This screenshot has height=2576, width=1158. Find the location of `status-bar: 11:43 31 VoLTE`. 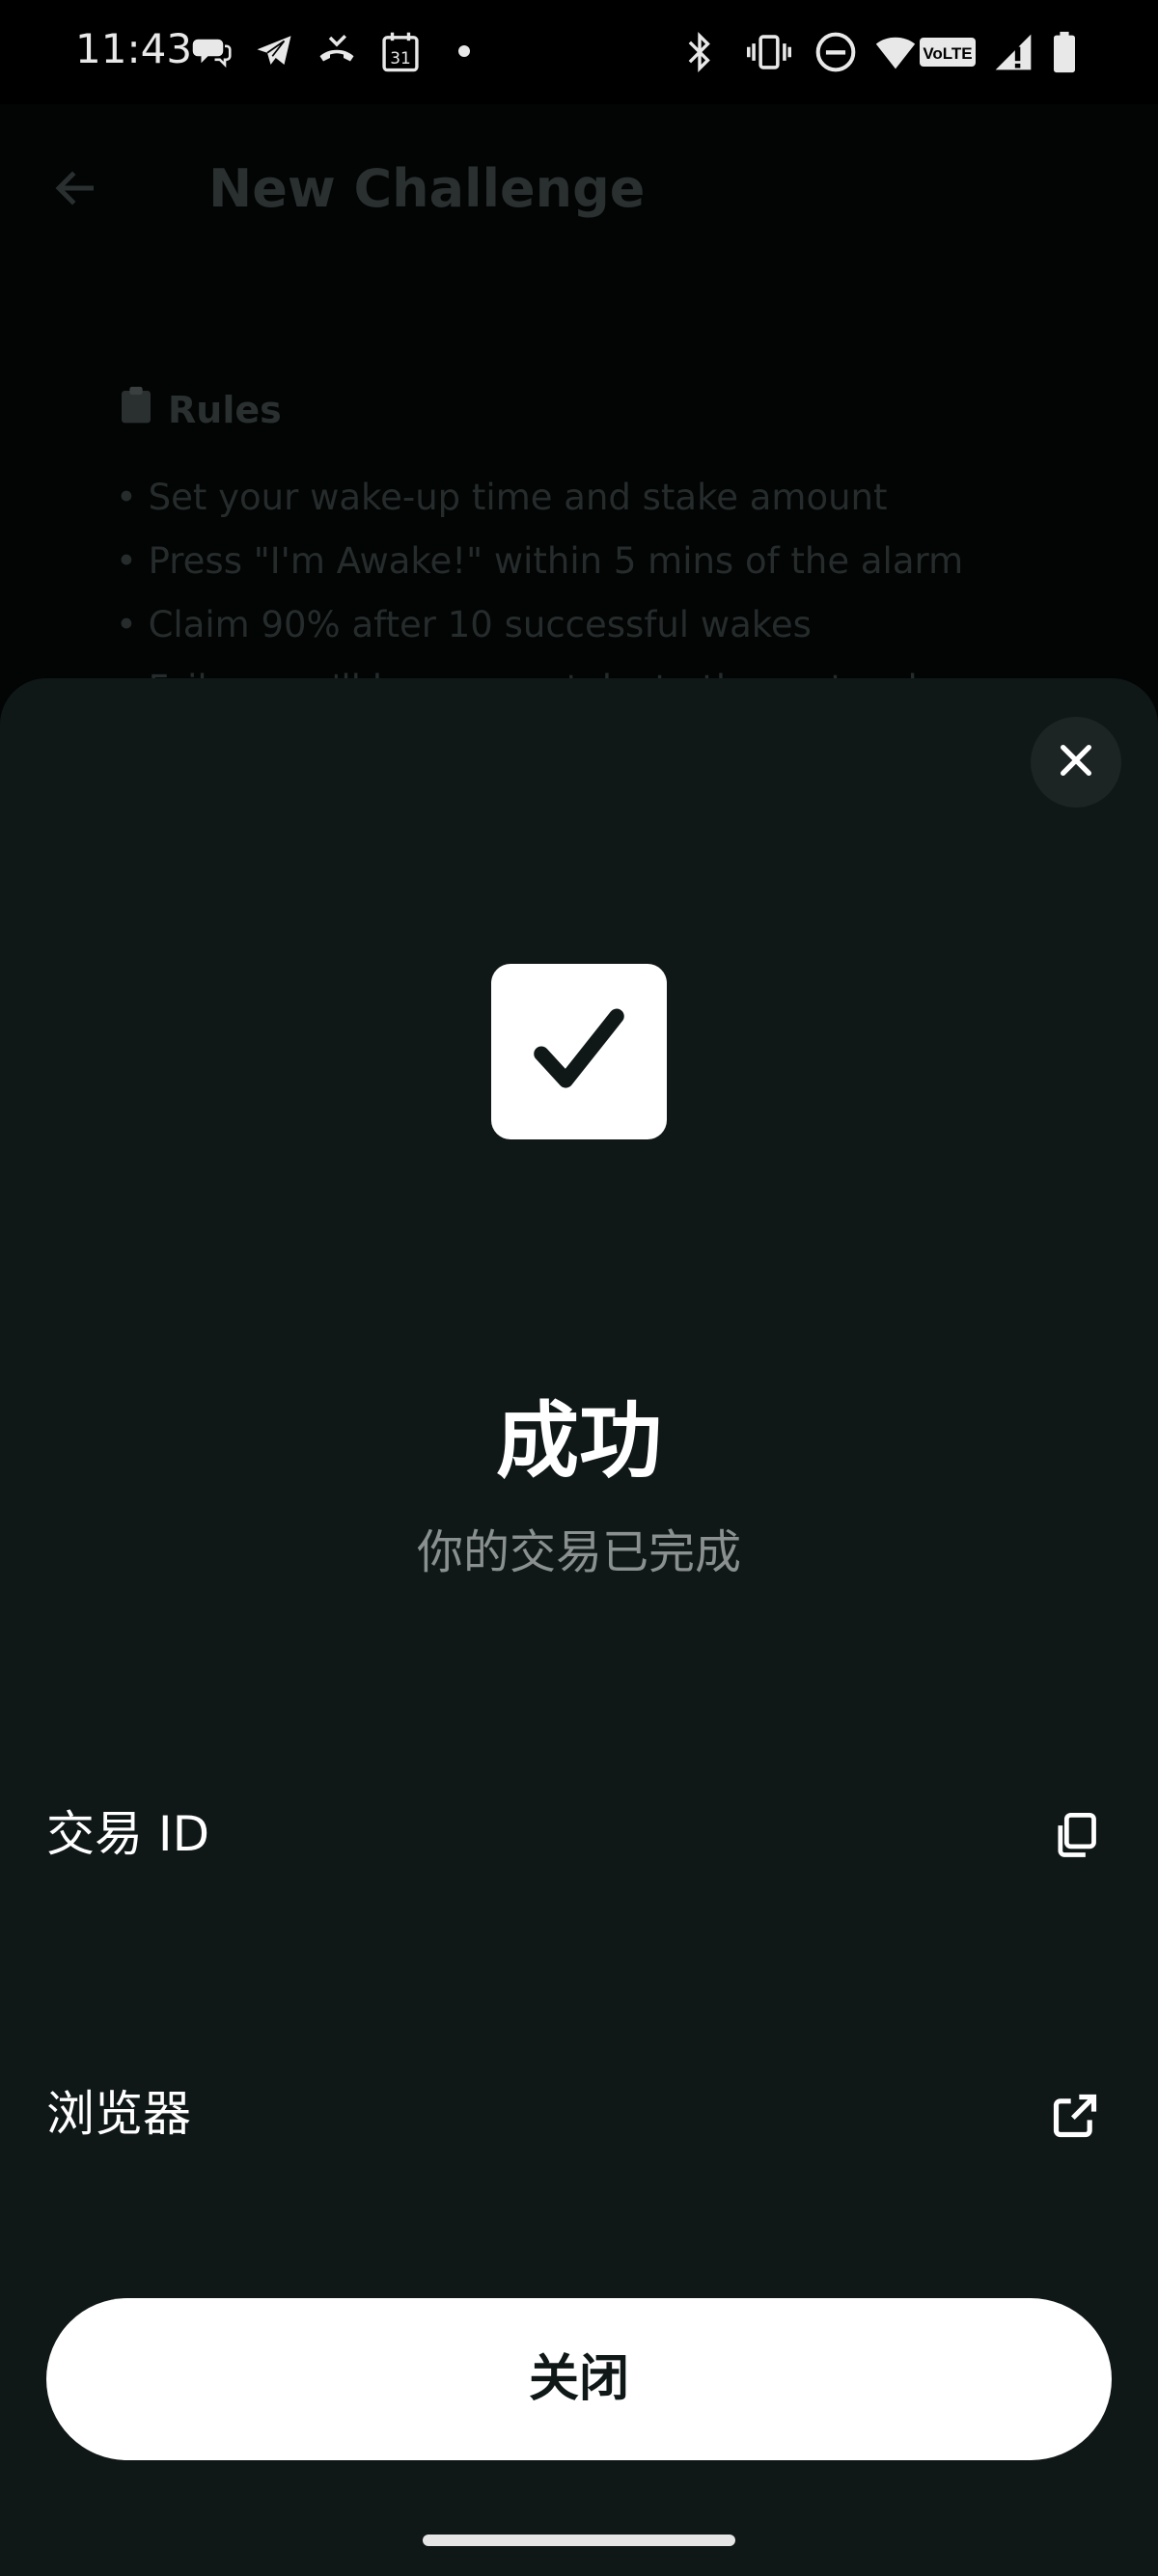

status-bar: 11:43 31 VoLTE is located at coordinates (579, 52).